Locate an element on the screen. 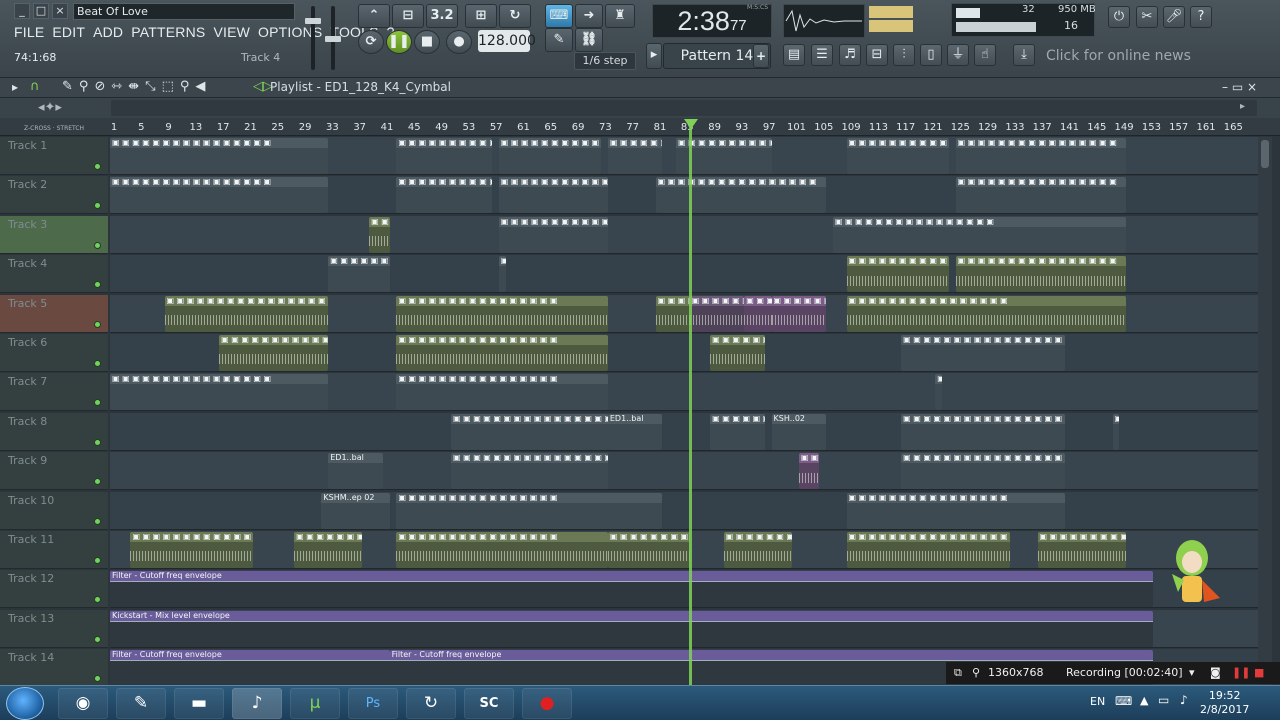 This screenshot has width=1280, height=720. vertical-scroll-thumb is located at coordinates (1265, 154).